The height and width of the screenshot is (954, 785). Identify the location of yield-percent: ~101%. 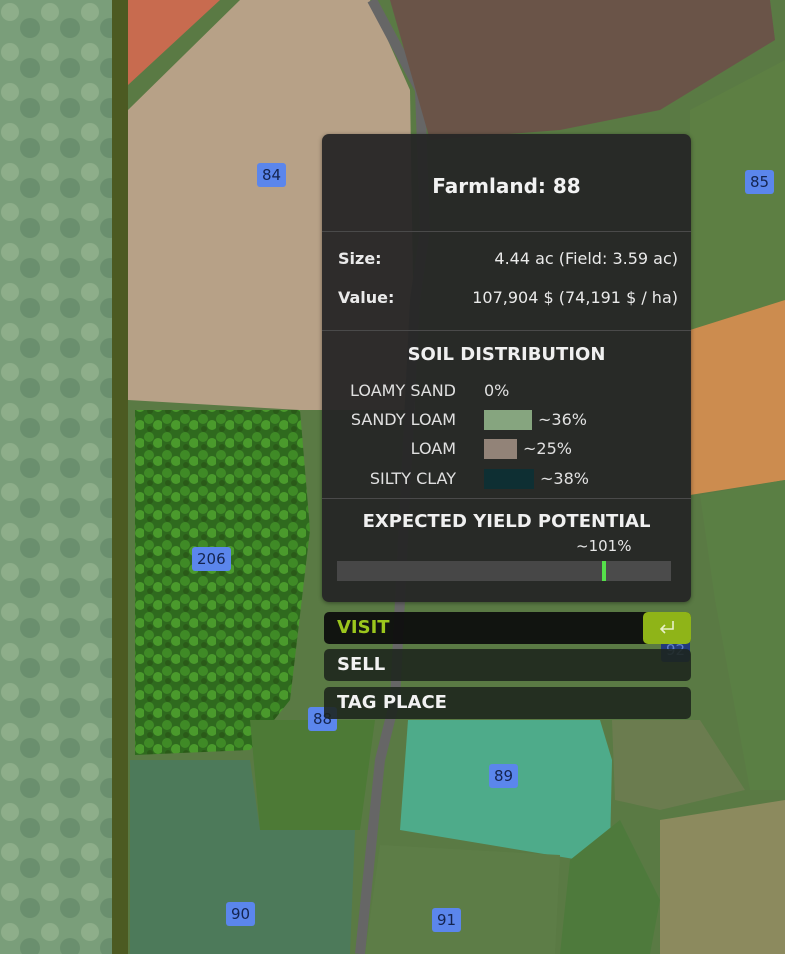
(604, 546).